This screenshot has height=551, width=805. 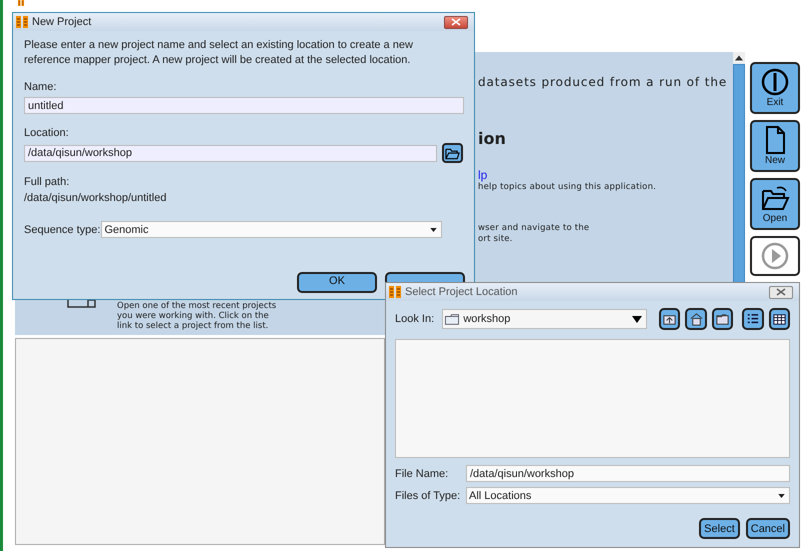 What do you see at coordinates (62, 22) in the screenshot?
I see `window-title: New Project` at bounding box center [62, 22].